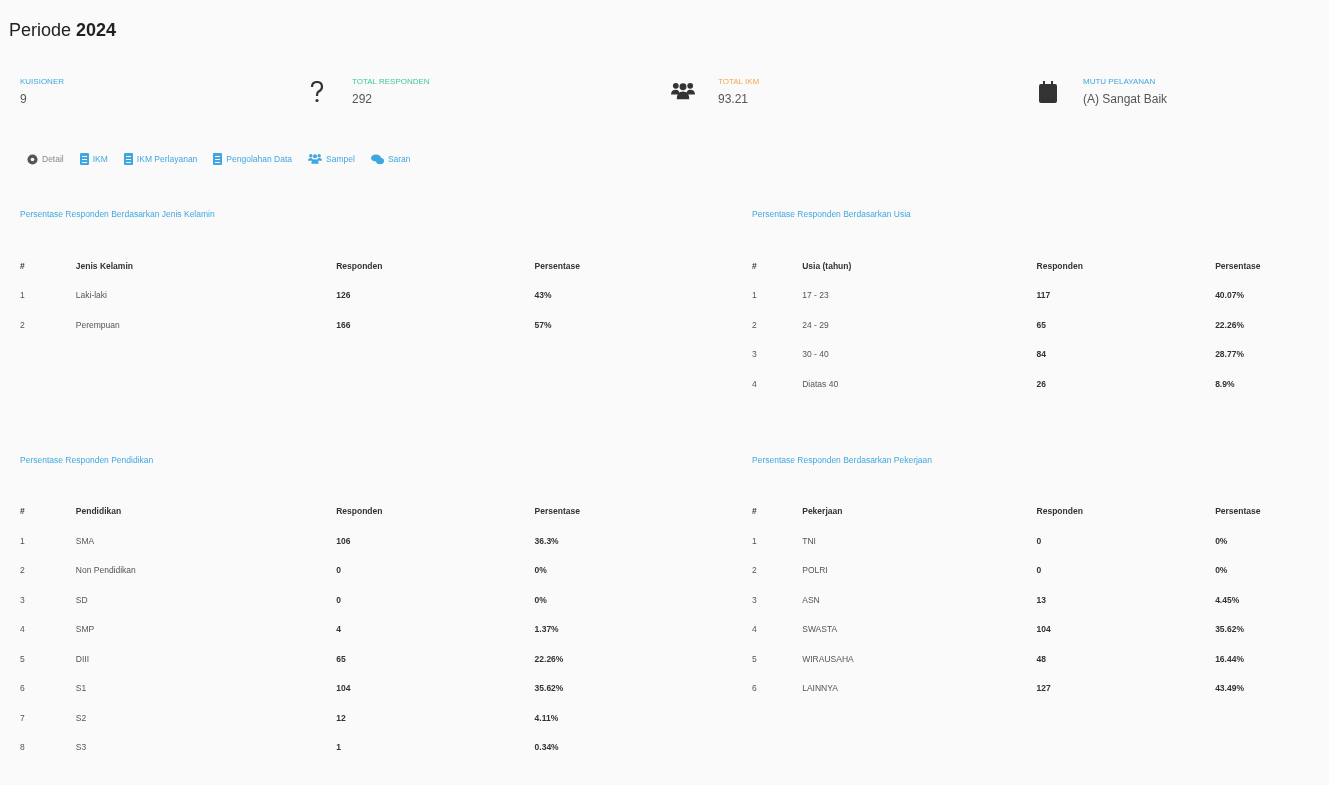  Describe the element at coordinates (48, 747) in the screenshot. I see `table-cell: 8` at that location.